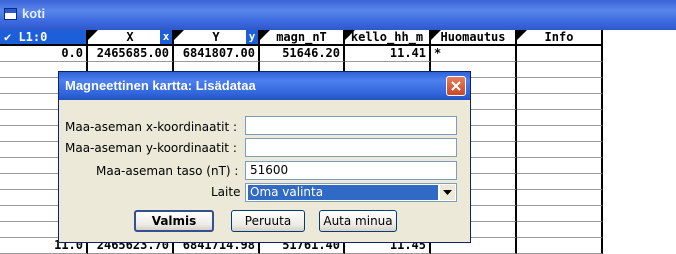 This screenshot has width=676, height=254. I want to click on x-coordinate-label: Maa-aseman x-koordinaatit :, so click(151, 127).